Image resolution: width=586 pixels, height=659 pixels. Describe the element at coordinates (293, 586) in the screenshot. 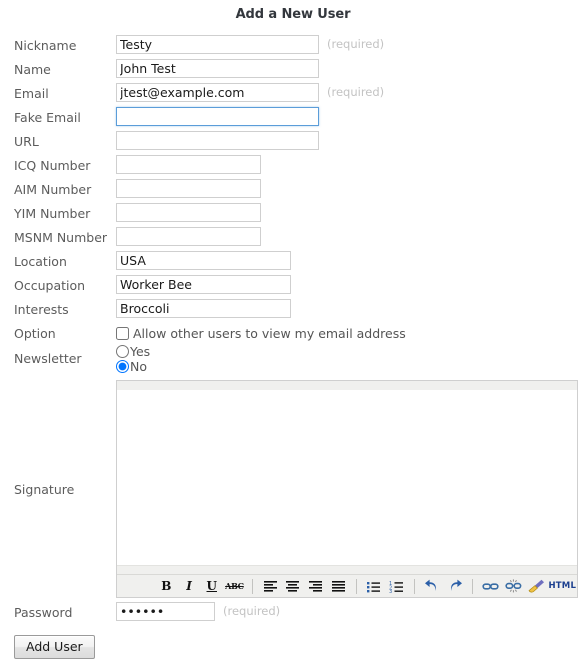

I see `align-center-icon` at that location.